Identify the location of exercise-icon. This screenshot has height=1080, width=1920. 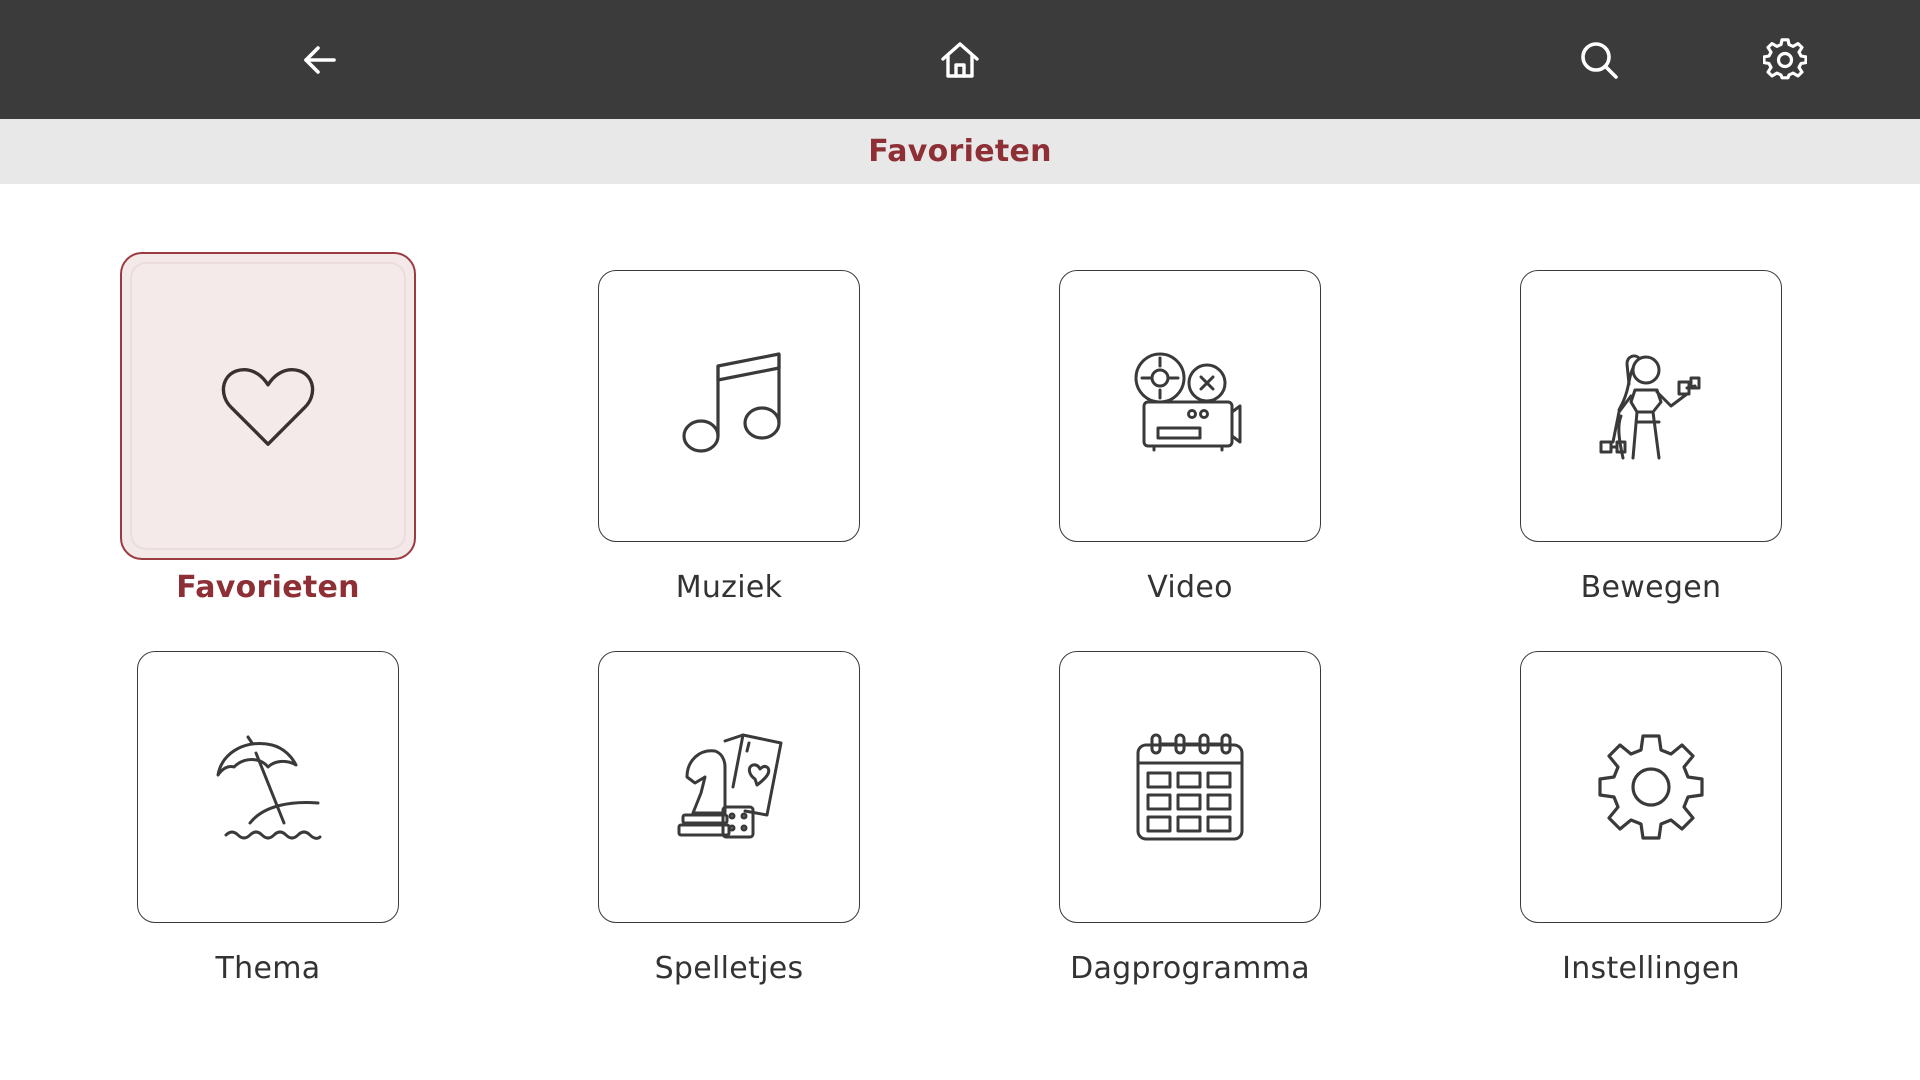
(1650, 407).